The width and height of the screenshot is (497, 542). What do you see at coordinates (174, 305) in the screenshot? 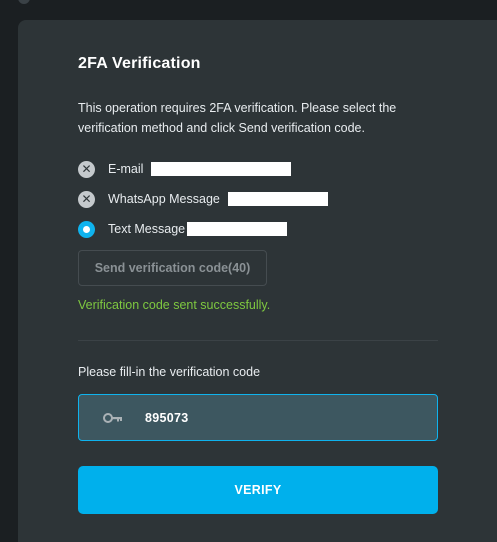
I see `status-message: Verification code sent successfully.` at bounding box center [174, 305].